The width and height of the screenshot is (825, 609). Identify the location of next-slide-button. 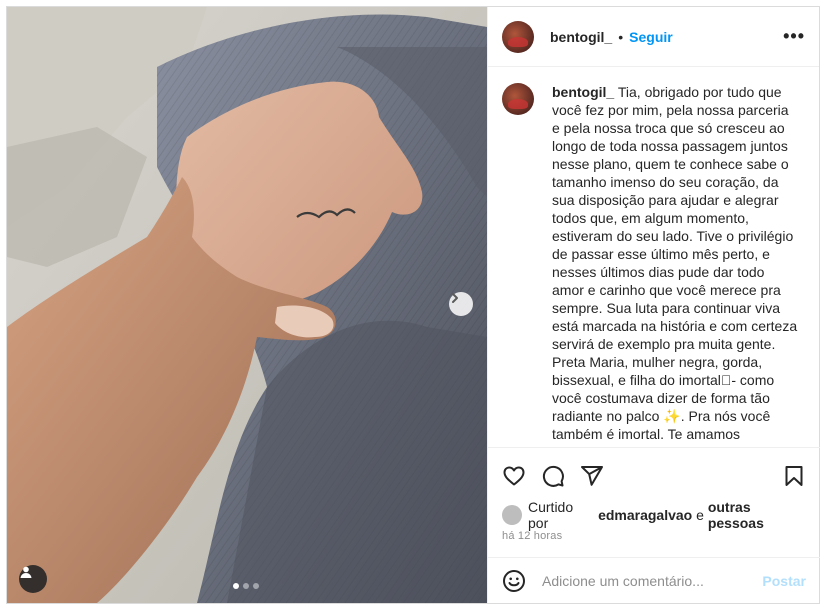
(461, 304).